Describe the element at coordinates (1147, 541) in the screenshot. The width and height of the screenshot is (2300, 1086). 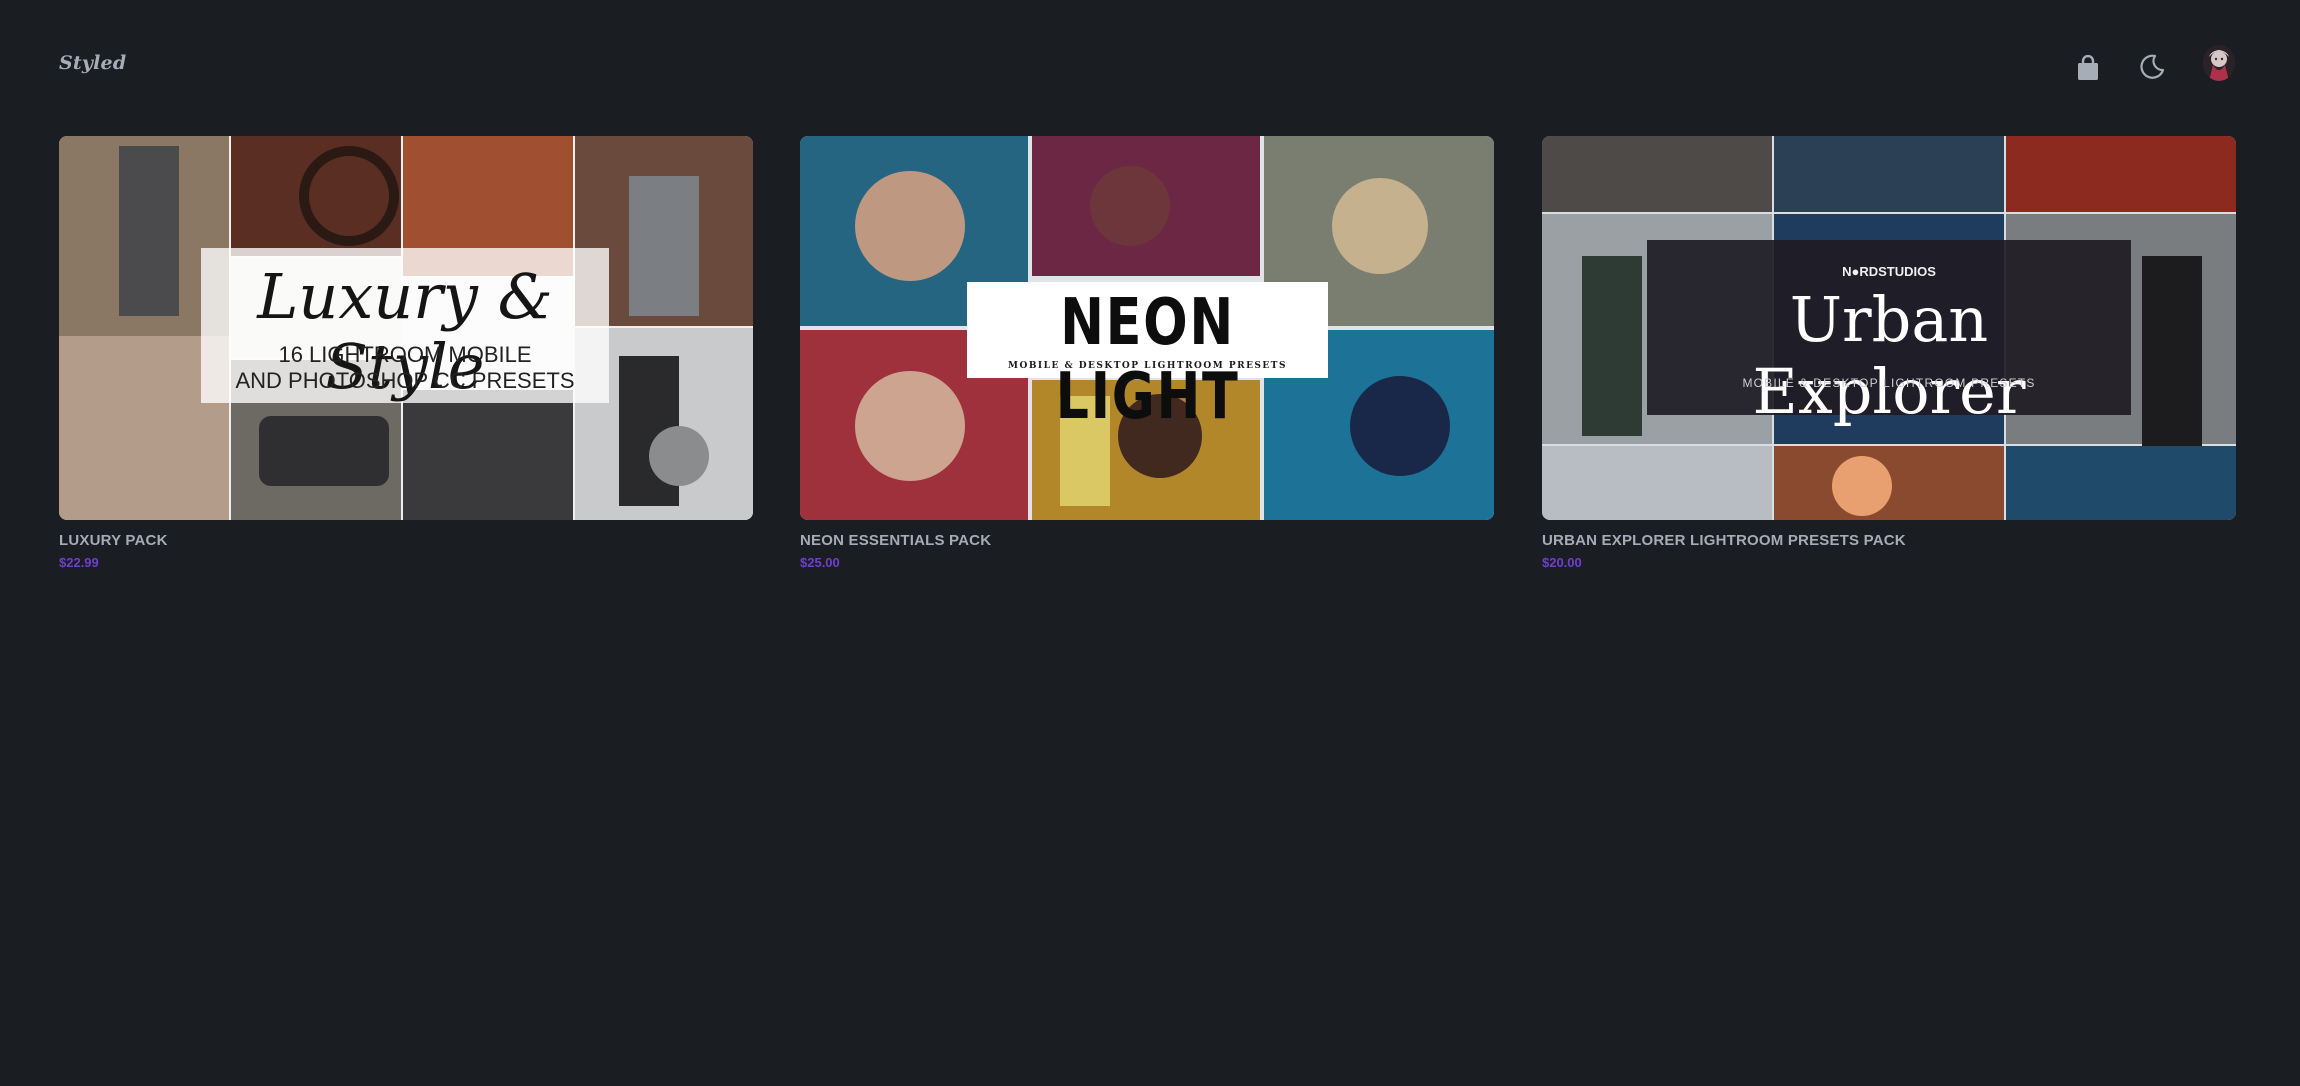
I see `product-name: NEON ESSENTIALS PACK` at that location.